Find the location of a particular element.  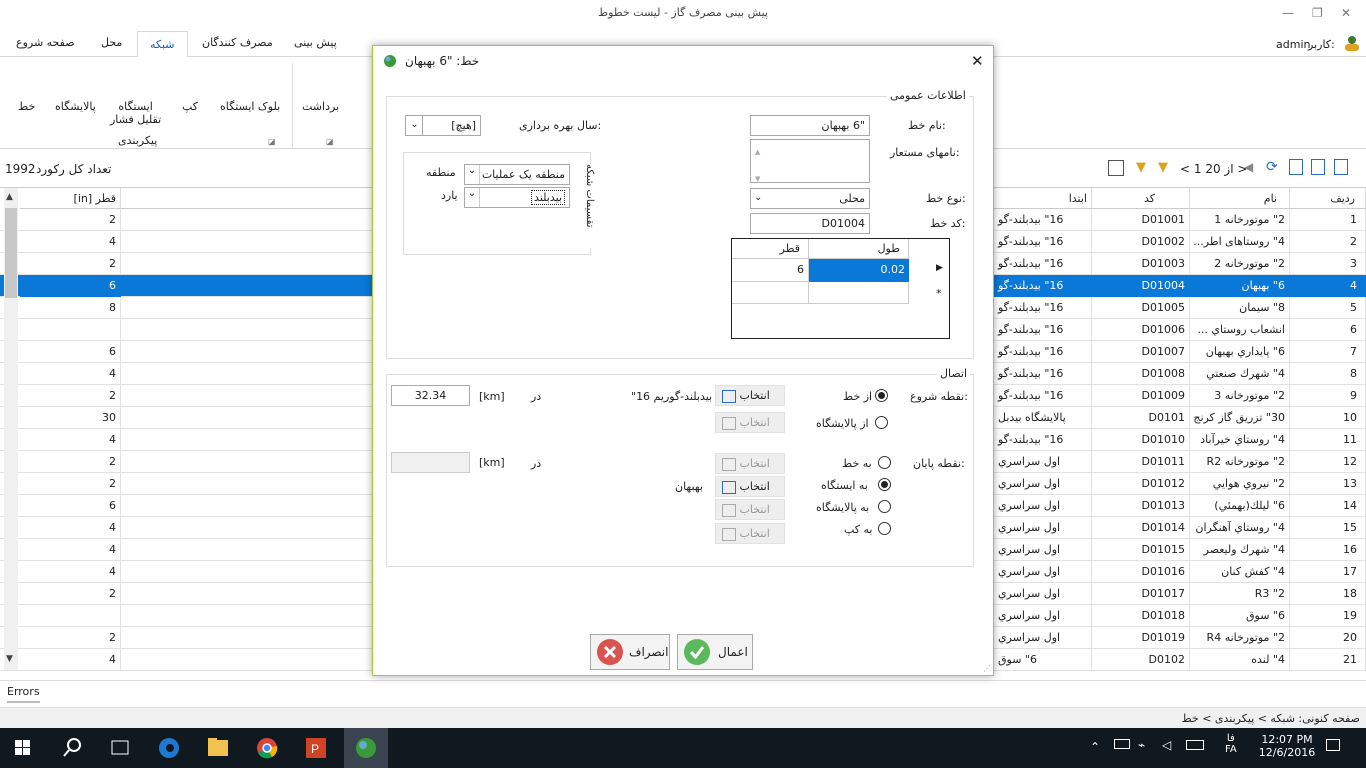

dialog-close-icon: ✕ is located at coordinates (977, 61).